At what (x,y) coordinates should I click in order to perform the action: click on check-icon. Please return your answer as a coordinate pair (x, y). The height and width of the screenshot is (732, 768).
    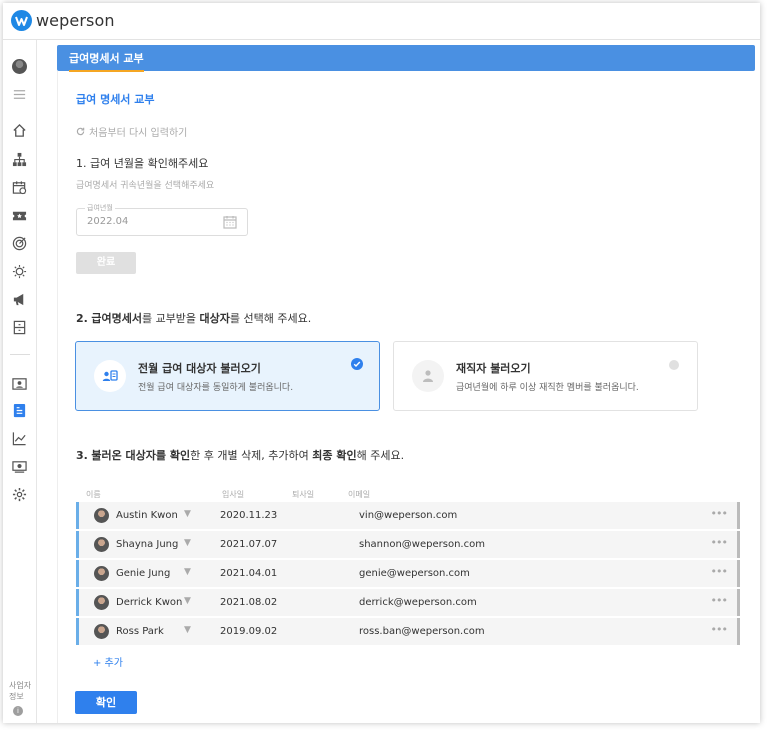
    Looking at the image, I should click on (357, 364).